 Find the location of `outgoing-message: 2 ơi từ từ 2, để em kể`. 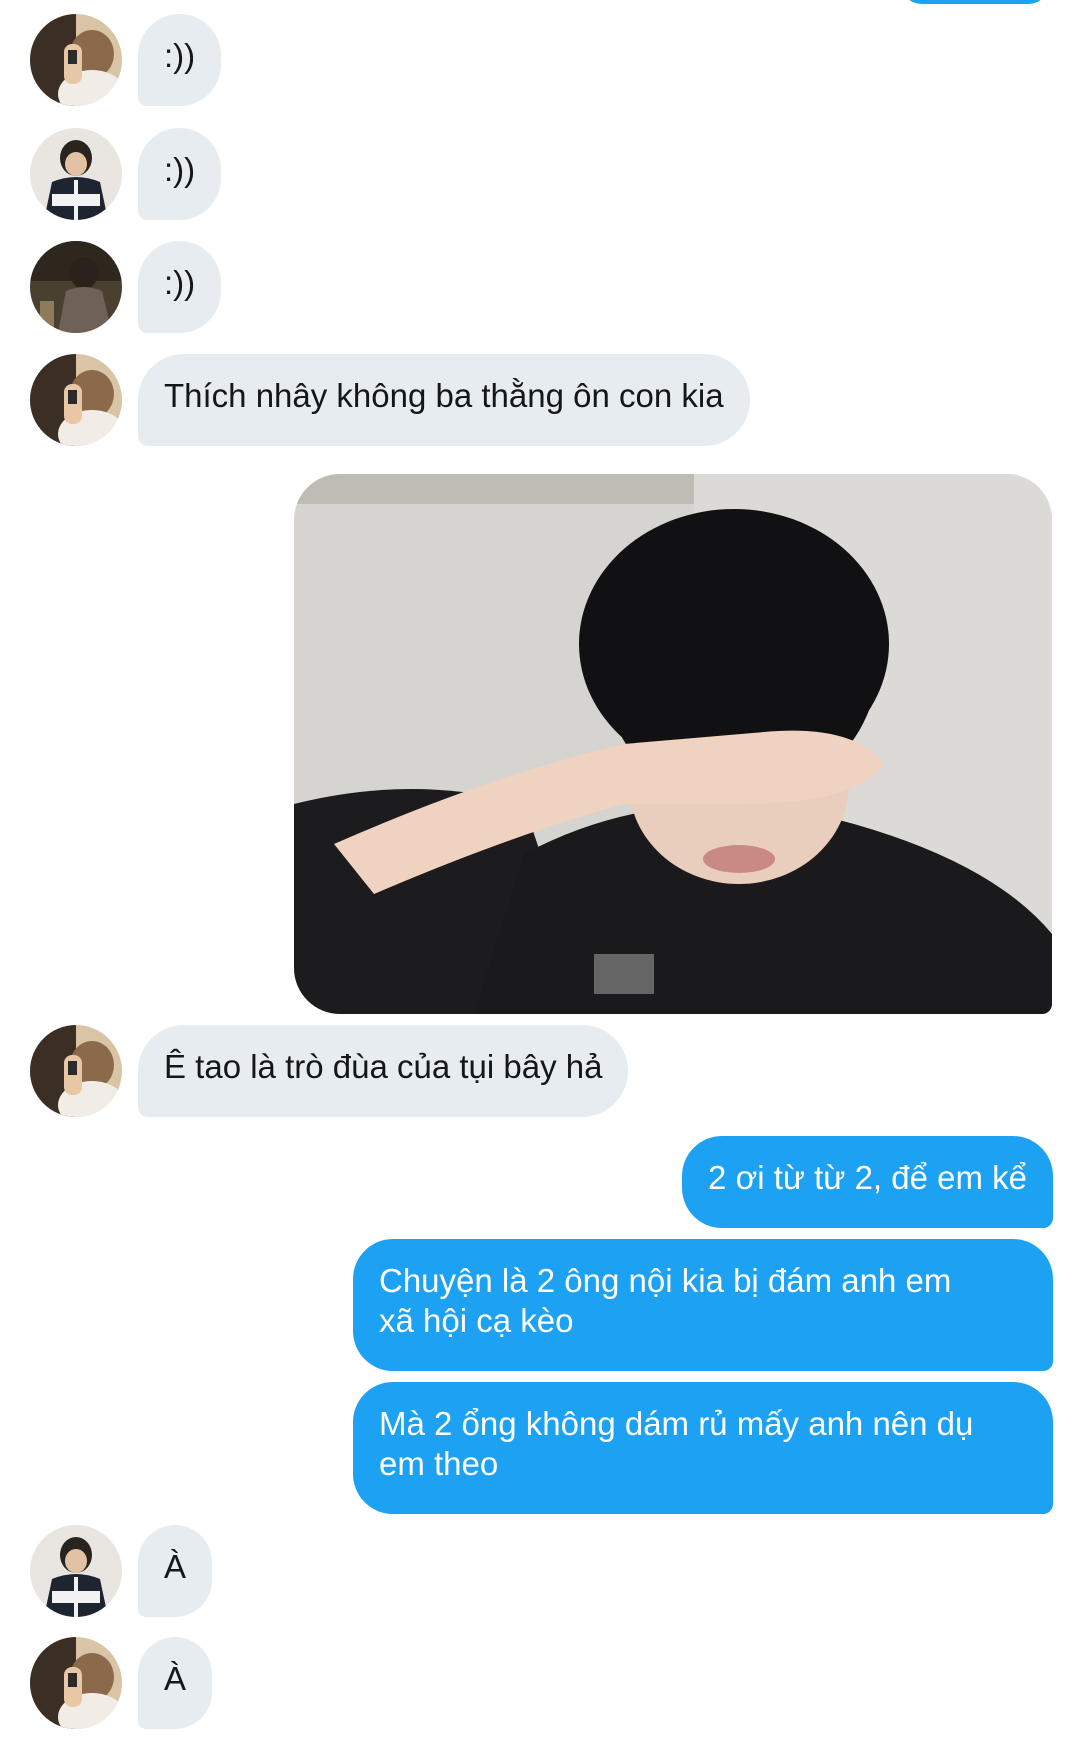

outgoing-message: 2 ơi từ từ 2, để em kể is located at coordinates (867, 1182).